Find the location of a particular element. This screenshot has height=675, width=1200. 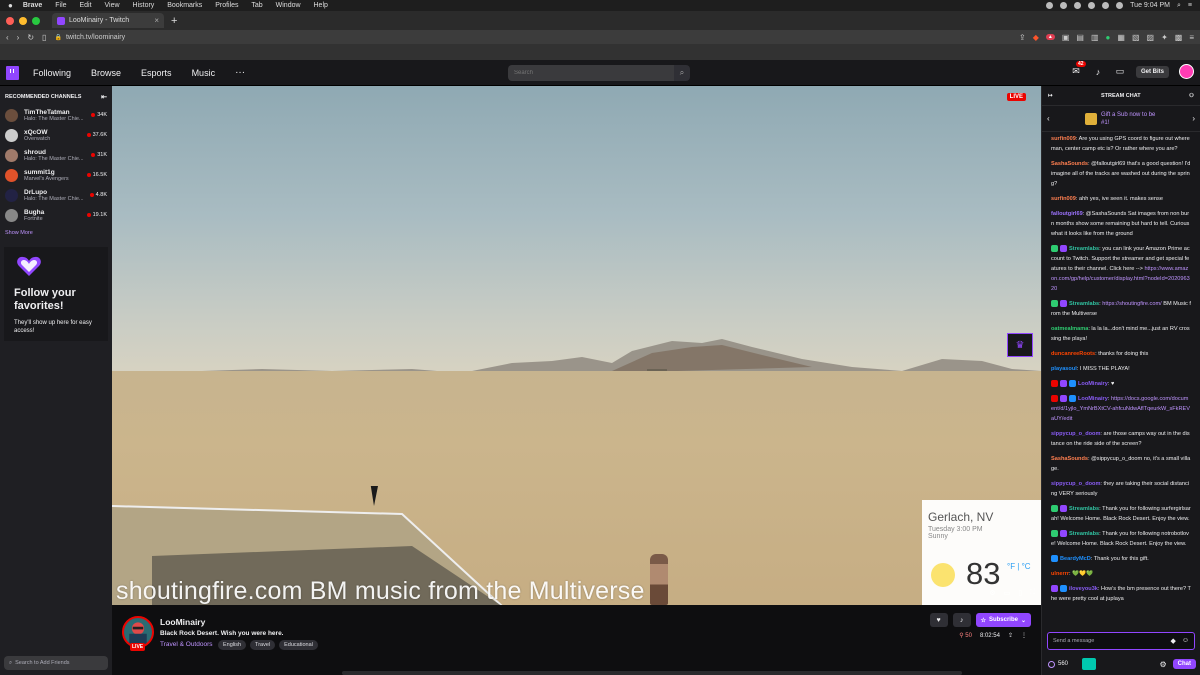

collapse-chat-icon: ↦ is located at coordinates (1050, 96).